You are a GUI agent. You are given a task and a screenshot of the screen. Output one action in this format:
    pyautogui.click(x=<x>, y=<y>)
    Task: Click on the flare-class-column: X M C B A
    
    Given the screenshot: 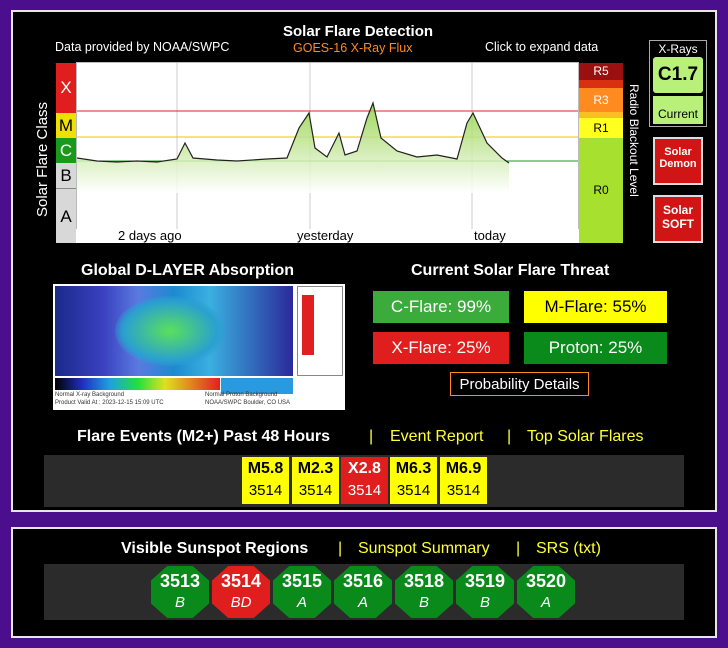 What is the action you would take?
    pyautogui.click(x=66, y=153)
    